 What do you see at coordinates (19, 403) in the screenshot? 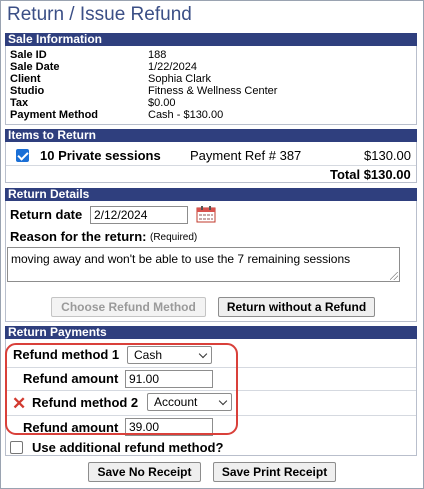
I see `remove-method-icon: ✕` at bounding box center [19, 403].